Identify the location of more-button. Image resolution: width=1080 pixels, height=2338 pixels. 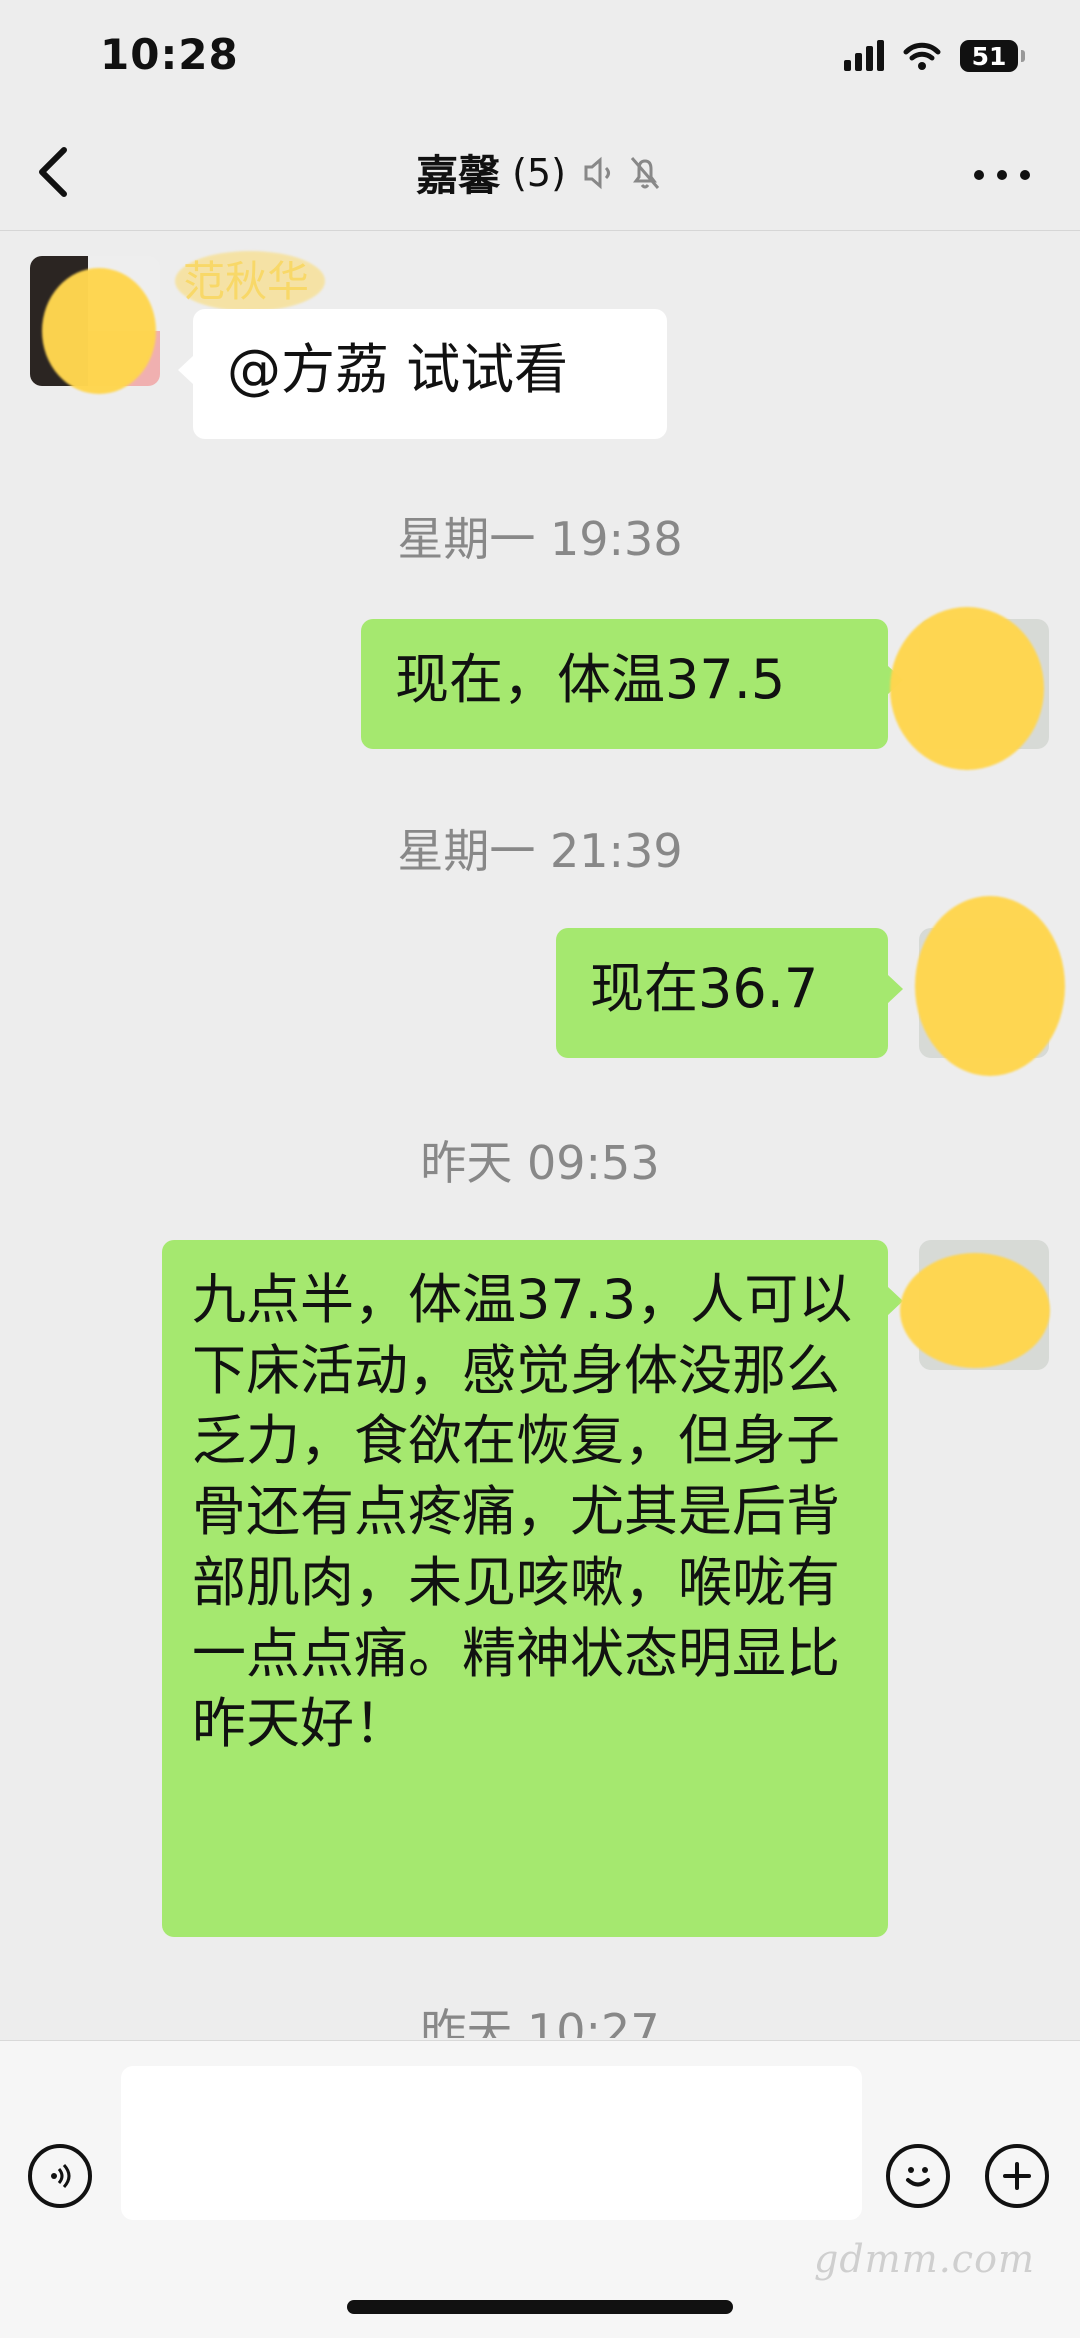
(1002, 175).